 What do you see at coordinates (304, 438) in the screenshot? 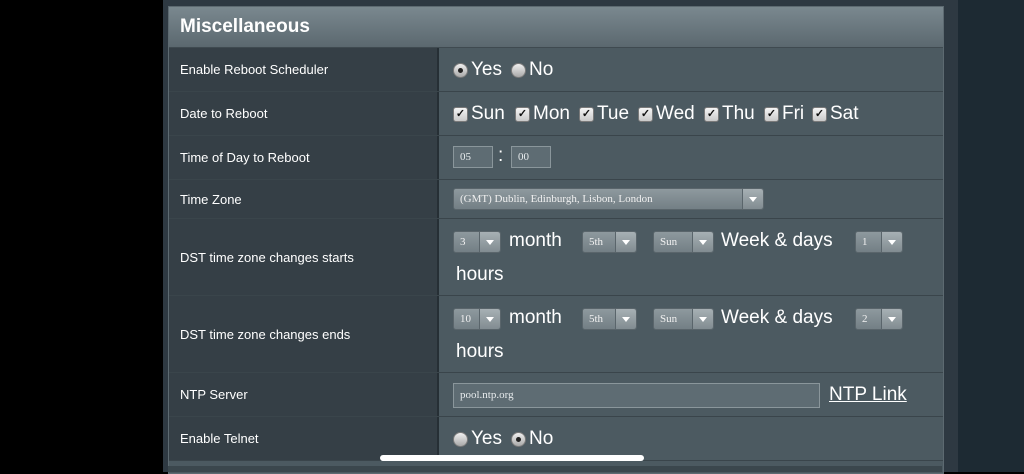
I see `telnet-label: Enable Telnet` at bounding box center [304, 438].